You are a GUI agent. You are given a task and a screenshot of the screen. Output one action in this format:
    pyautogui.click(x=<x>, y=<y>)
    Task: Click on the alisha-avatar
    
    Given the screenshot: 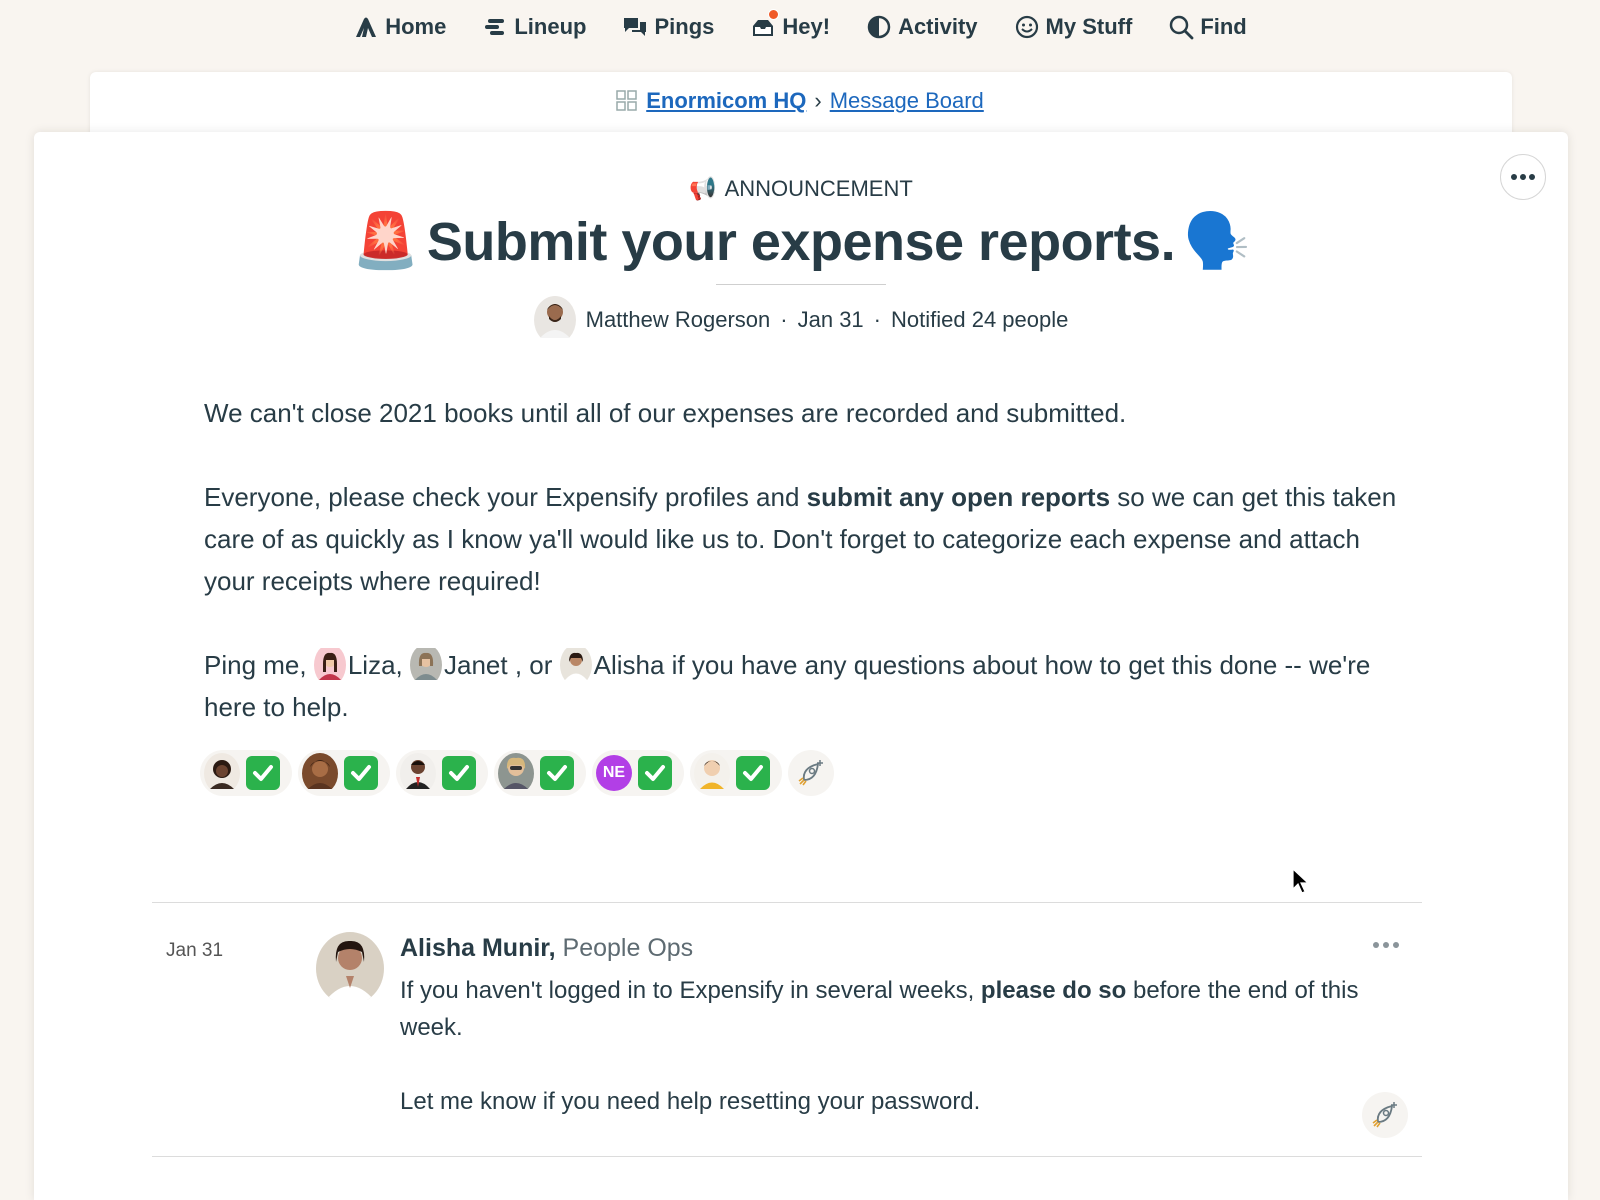 What is the action you would take?
    pyautogui.click(x=575, y=665)
    